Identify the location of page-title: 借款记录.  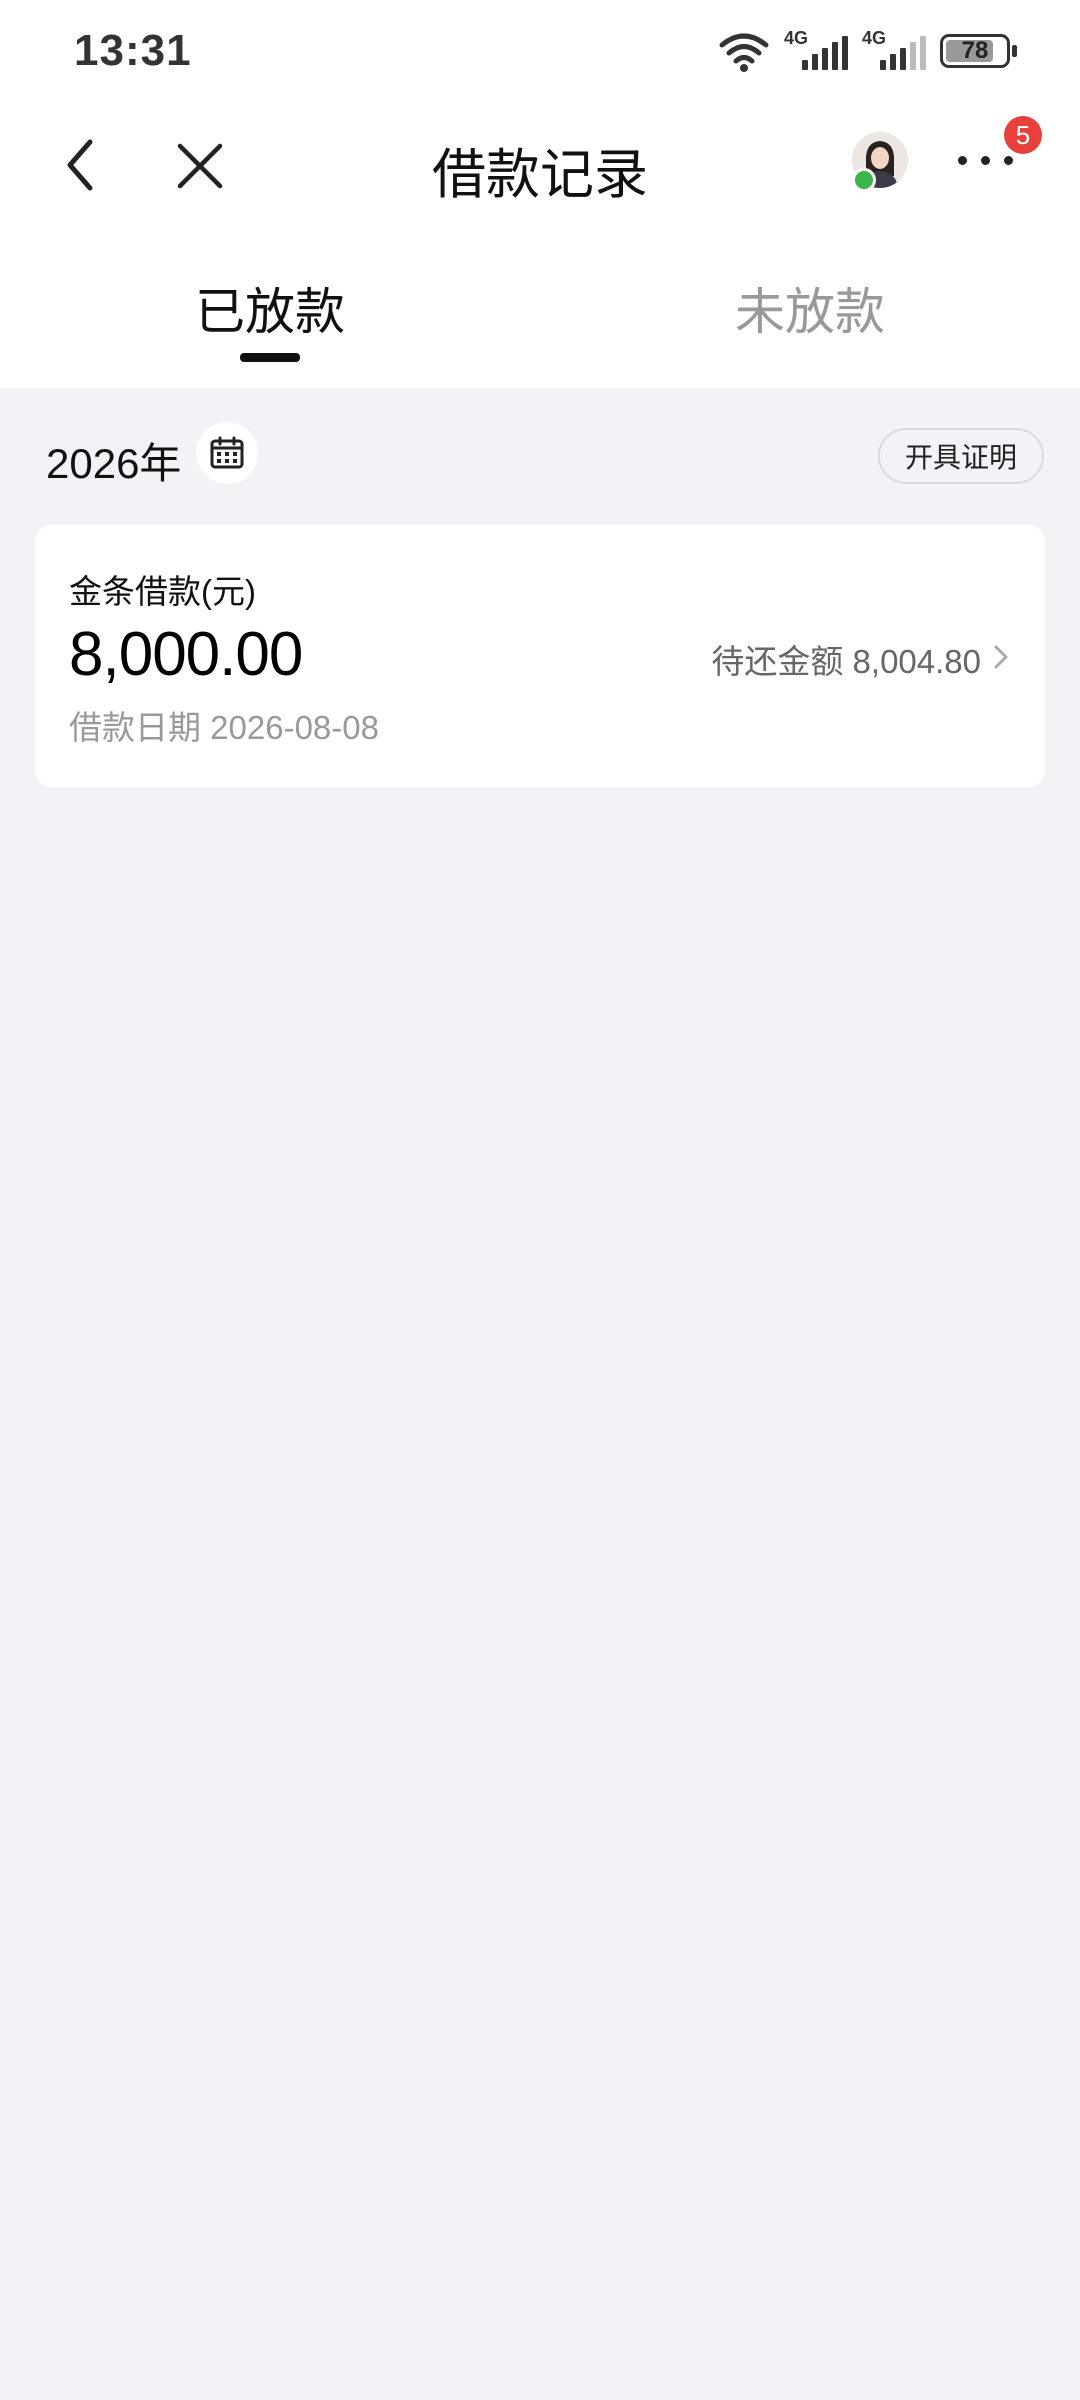
(540, 175).